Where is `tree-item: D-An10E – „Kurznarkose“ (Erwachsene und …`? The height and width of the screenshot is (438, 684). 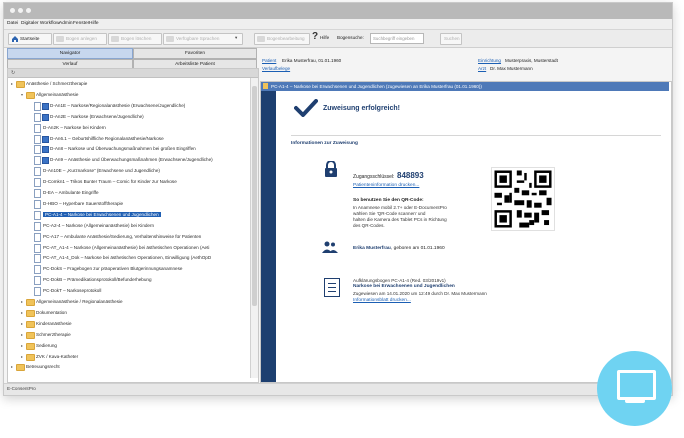
tree-item: D-An10E – „Kurznarkose“ (Erwachsene und … is located at coordinates (128, 171).